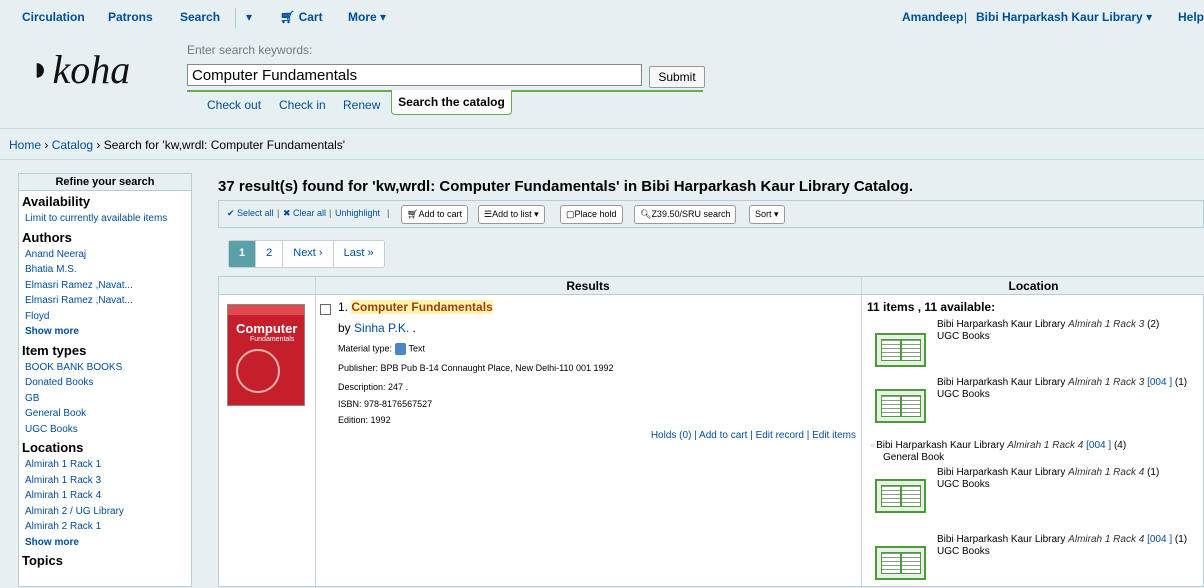 This screenshot has width=1204, height=588. I want to click on nav-search: Search, so click(200, 17).